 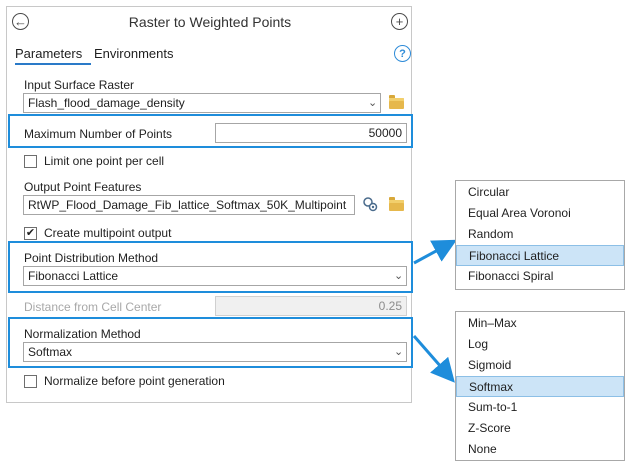 What do you see at coordinates (98, 134) in the screenshot?
I see `max-points-label: Maximum Number of Points` at bounding box center [98, 134].